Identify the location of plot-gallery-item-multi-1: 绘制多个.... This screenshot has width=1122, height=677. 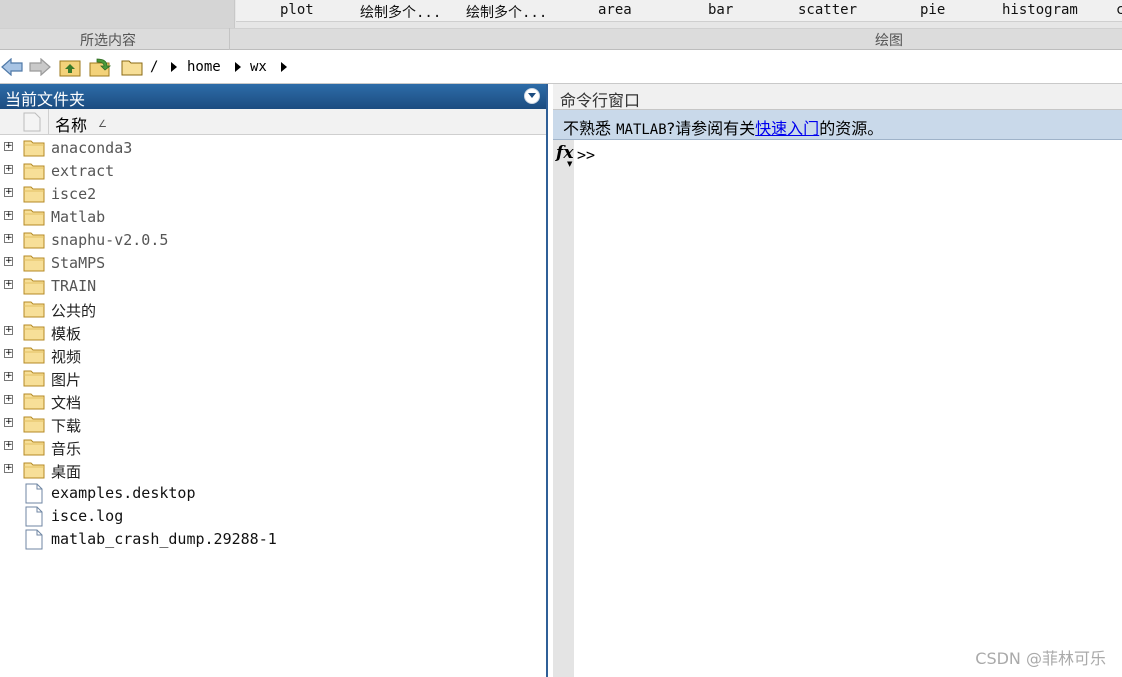
(400, 12).